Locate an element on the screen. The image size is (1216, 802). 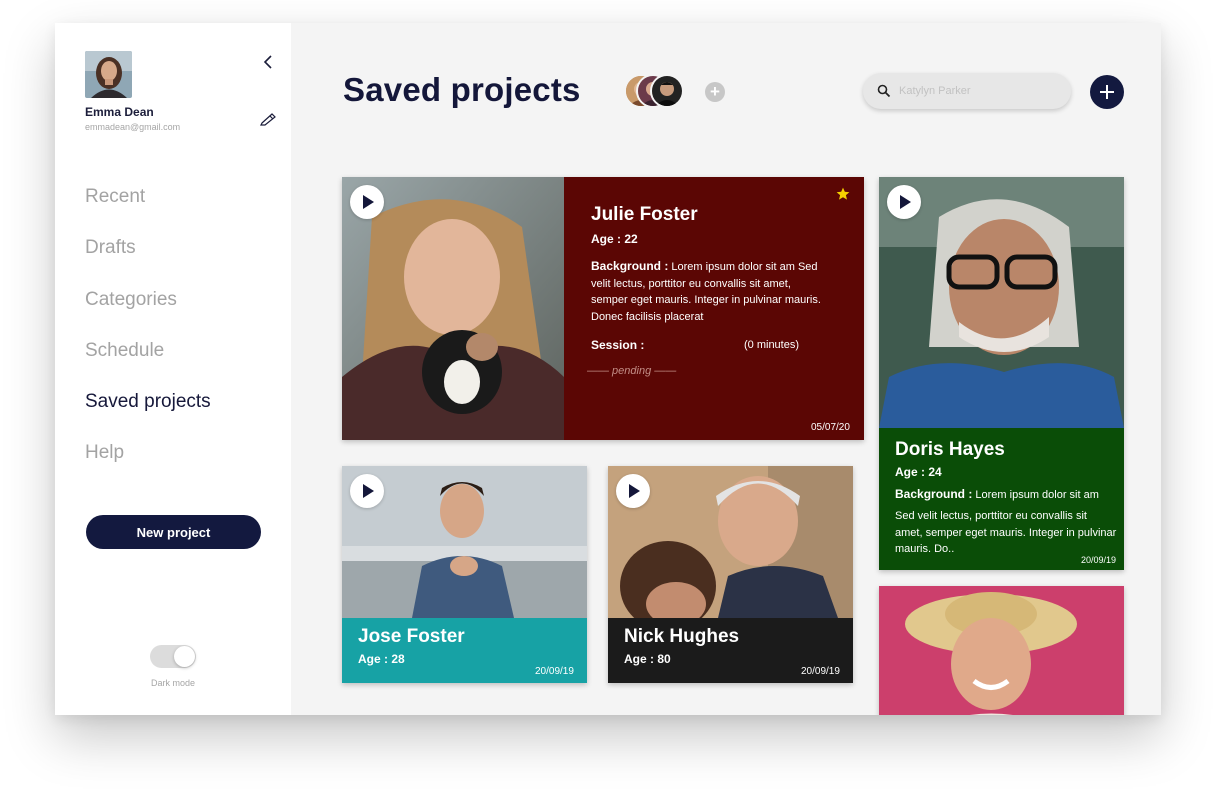
dark-mode-toggle is located at coordinates (173, 656).